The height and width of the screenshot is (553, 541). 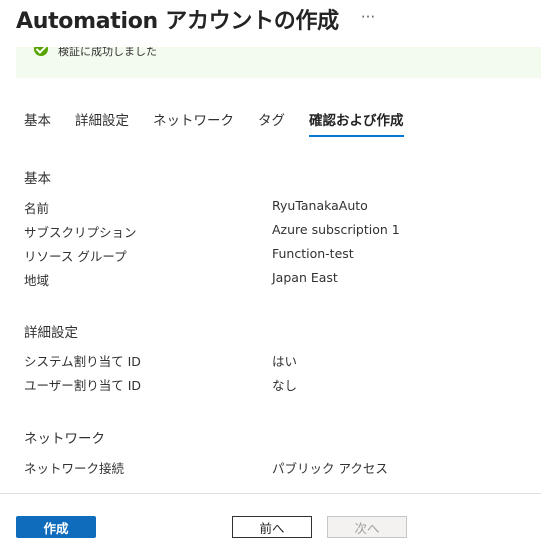 What do you see at coordinates (330, 468) in the screenshot?
I see `summary-value: パブリック アクセス` at bounding box center [330, 468].